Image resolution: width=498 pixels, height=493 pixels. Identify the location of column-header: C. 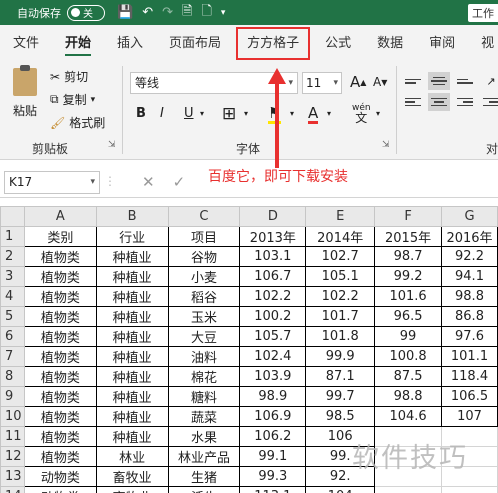
(204, 216).